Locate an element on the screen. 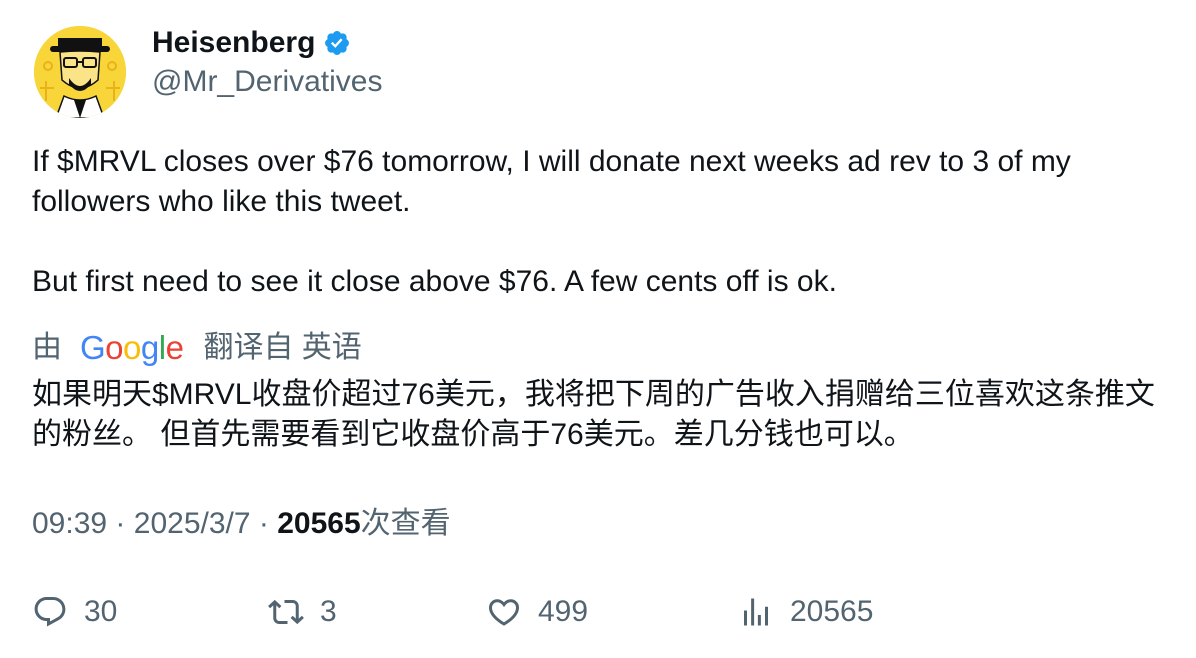 The width and height of the screenshot is (1196, 658). name-row: Heisenberg is located at coordinates (267, 43).